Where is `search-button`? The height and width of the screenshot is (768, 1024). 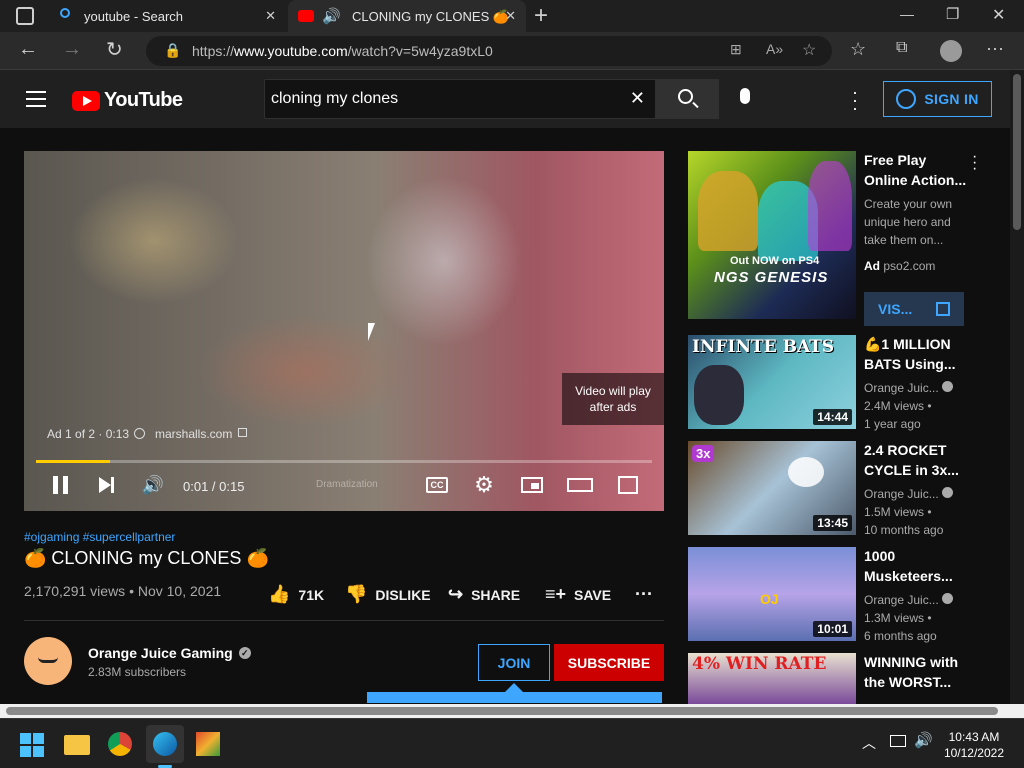 search-button is located at coordinates (687, 99).